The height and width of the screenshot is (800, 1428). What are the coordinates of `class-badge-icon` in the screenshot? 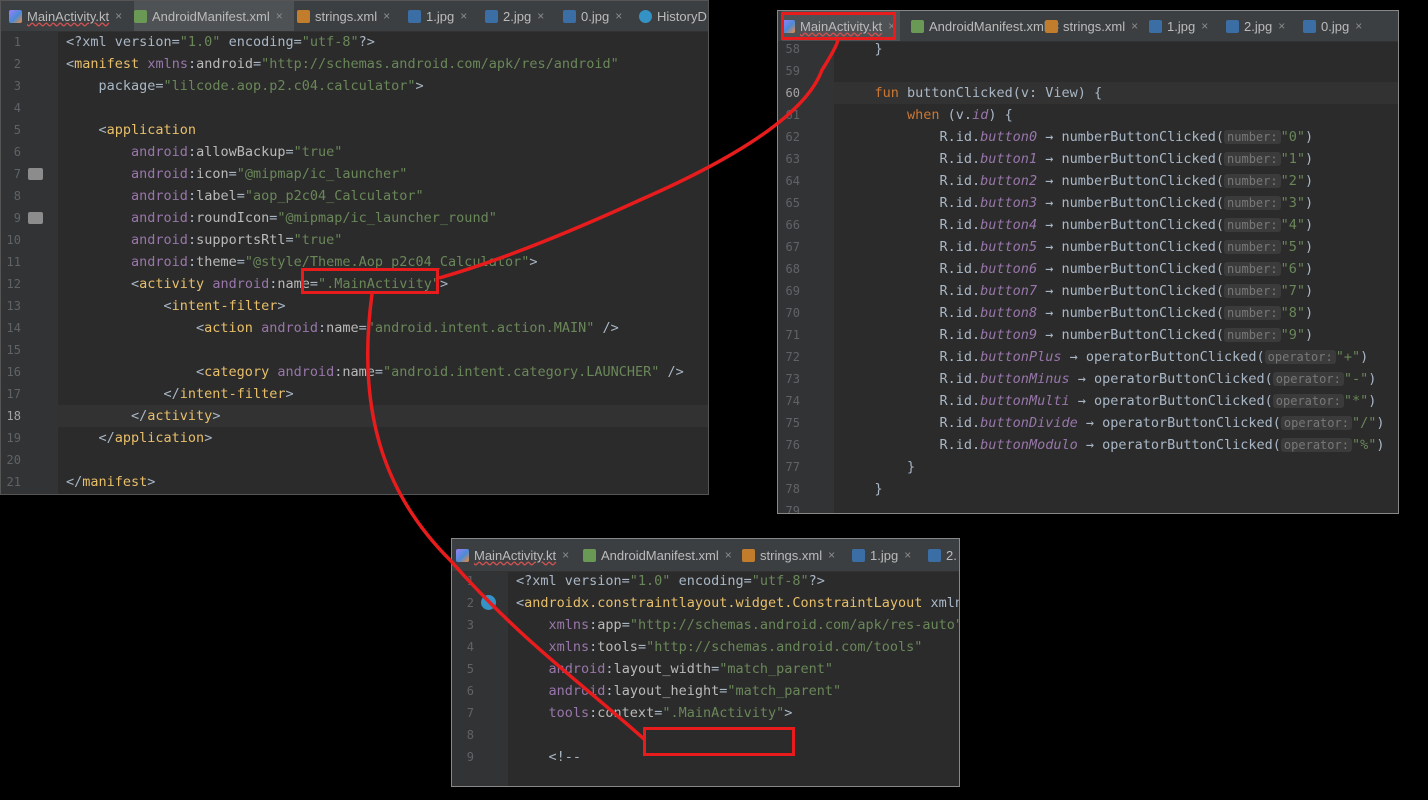 It's located at (488, 602).